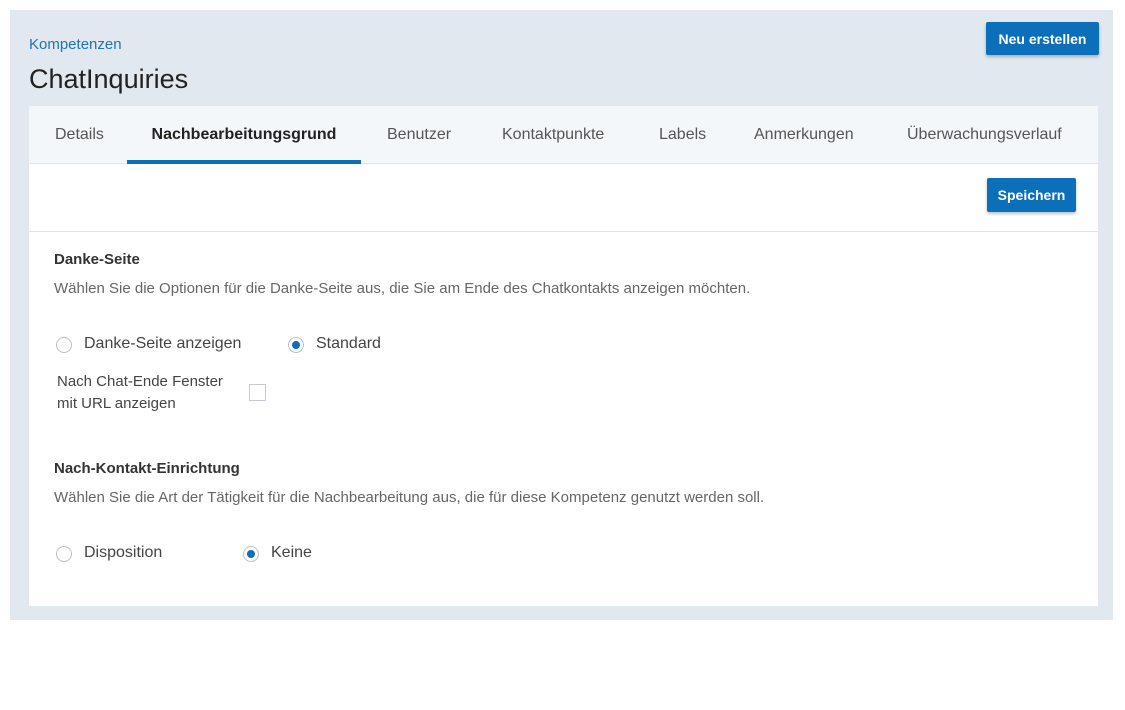  Describe the element at coordinates (553, 134) in the screenshot. I see `tab-contact-points: Kontaktpunkte` at that location.